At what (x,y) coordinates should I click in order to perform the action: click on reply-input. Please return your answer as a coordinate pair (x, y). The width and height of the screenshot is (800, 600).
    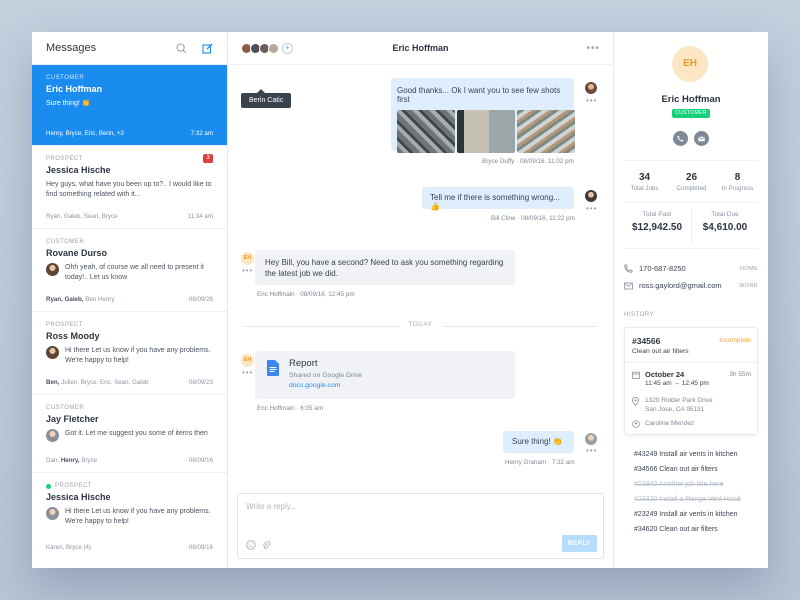
    Looking at the image, I should click on (420, 514).